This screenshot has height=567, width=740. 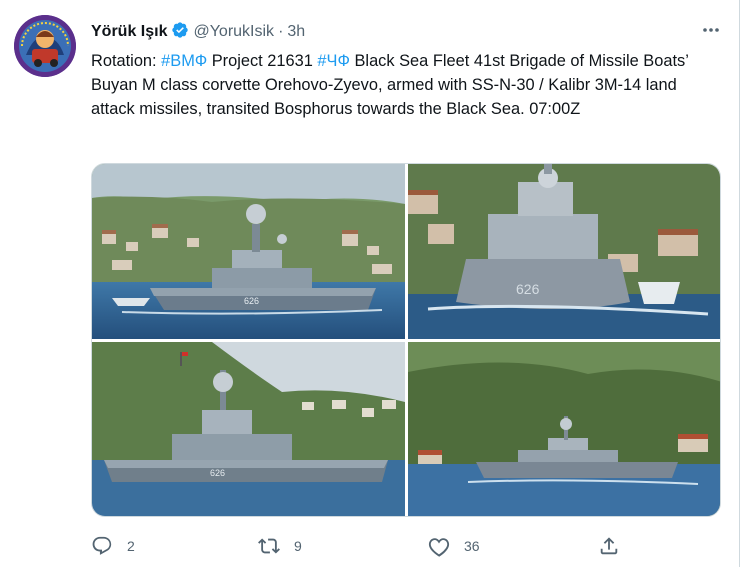 What do you see at coordinates (711, 30) in the screenshot?
I see `more-icon` at bounding box center [711, 30].